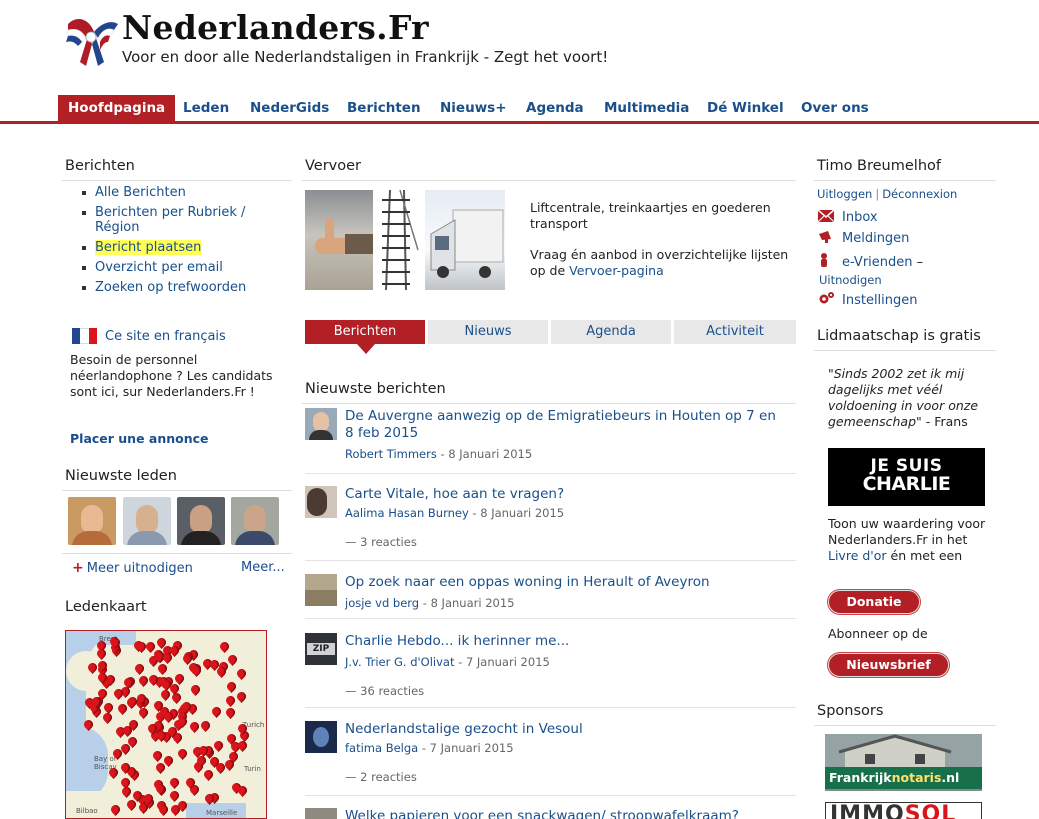 The image size is (1039, 819). I want to click on logout-links: Uitloggen | Déconnexion, so click(887, 194).